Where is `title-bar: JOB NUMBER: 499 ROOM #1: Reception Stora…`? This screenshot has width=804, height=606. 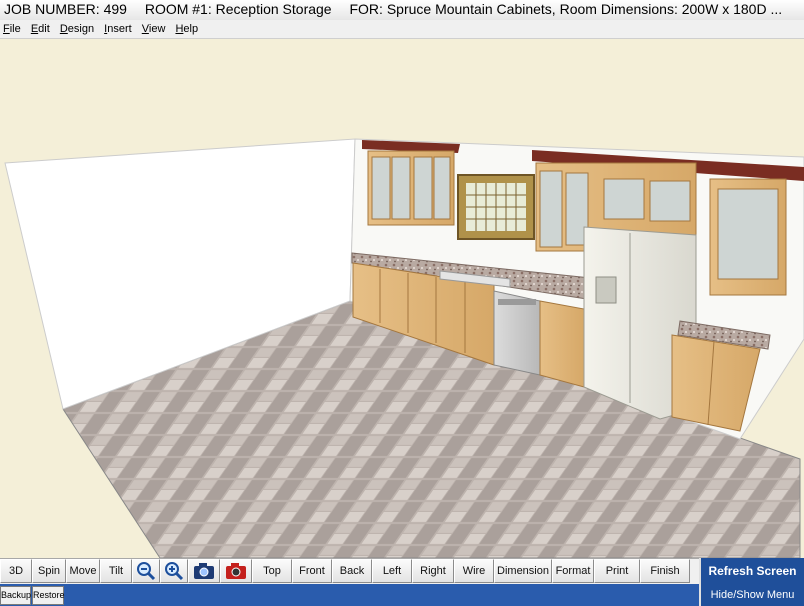
title-bar: JOB NUMBER: 499 ROOM #1: Reception Stora… is located at coordinates (402, 10).